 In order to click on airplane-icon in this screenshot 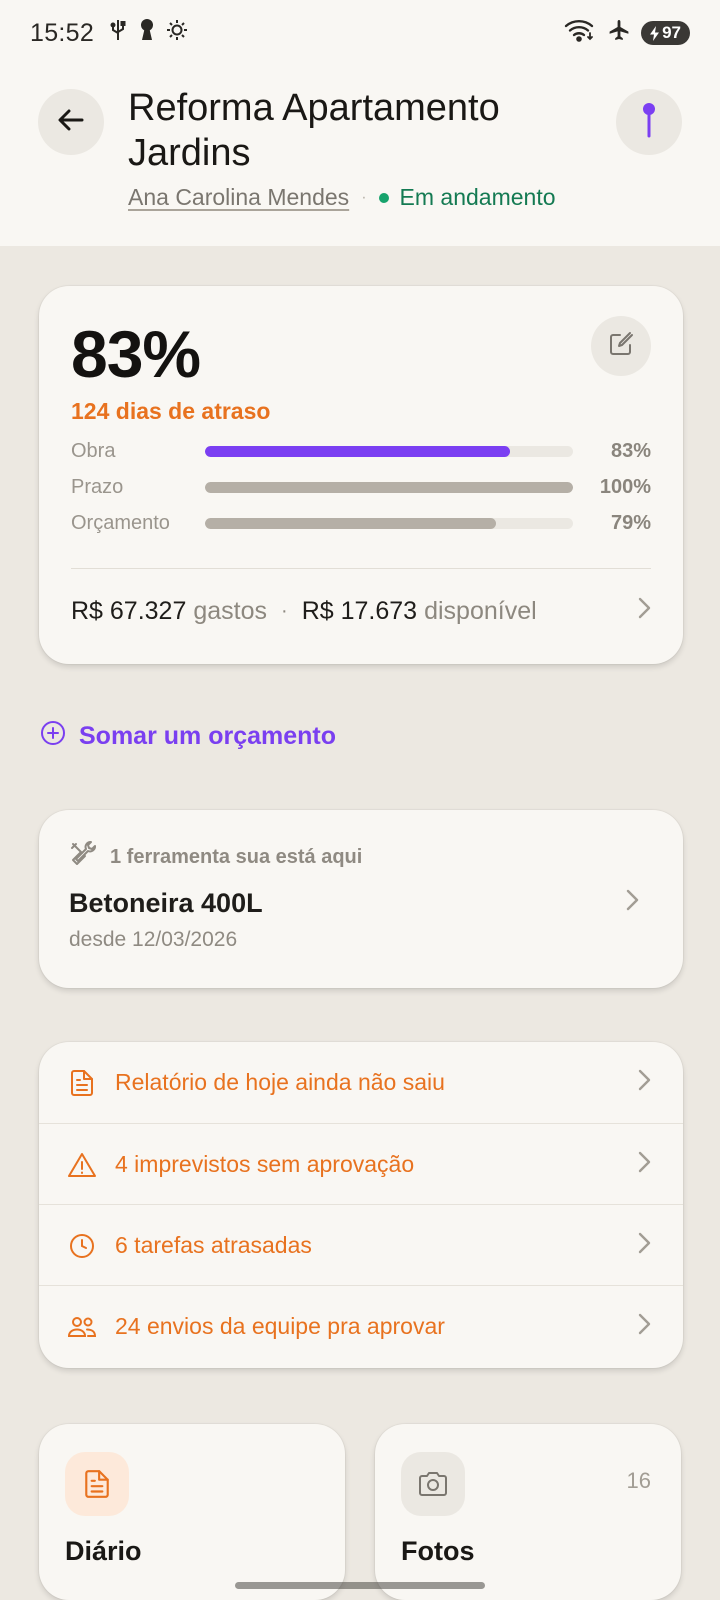, I will do `click(619, 33)`.